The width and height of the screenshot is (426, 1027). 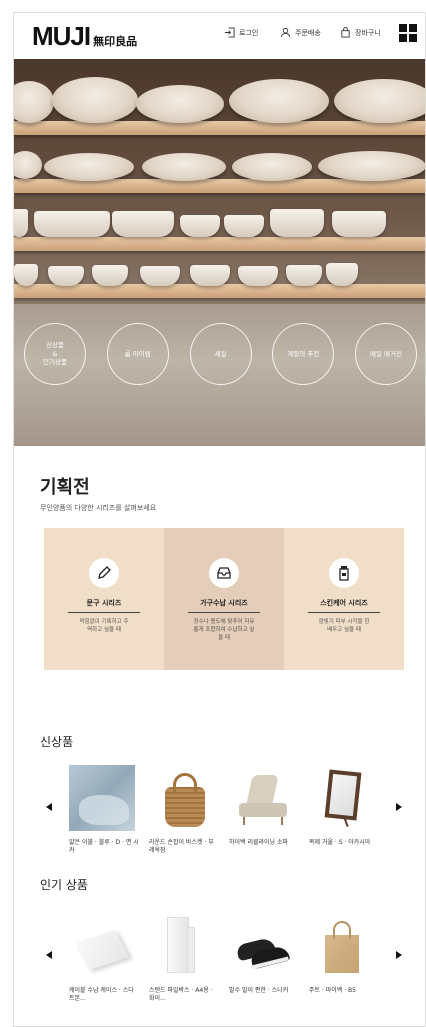 What do you see at coordinates (408, 33) in the screenshot?
I see `menu-grid-icon` at bounding box center [408, 33].